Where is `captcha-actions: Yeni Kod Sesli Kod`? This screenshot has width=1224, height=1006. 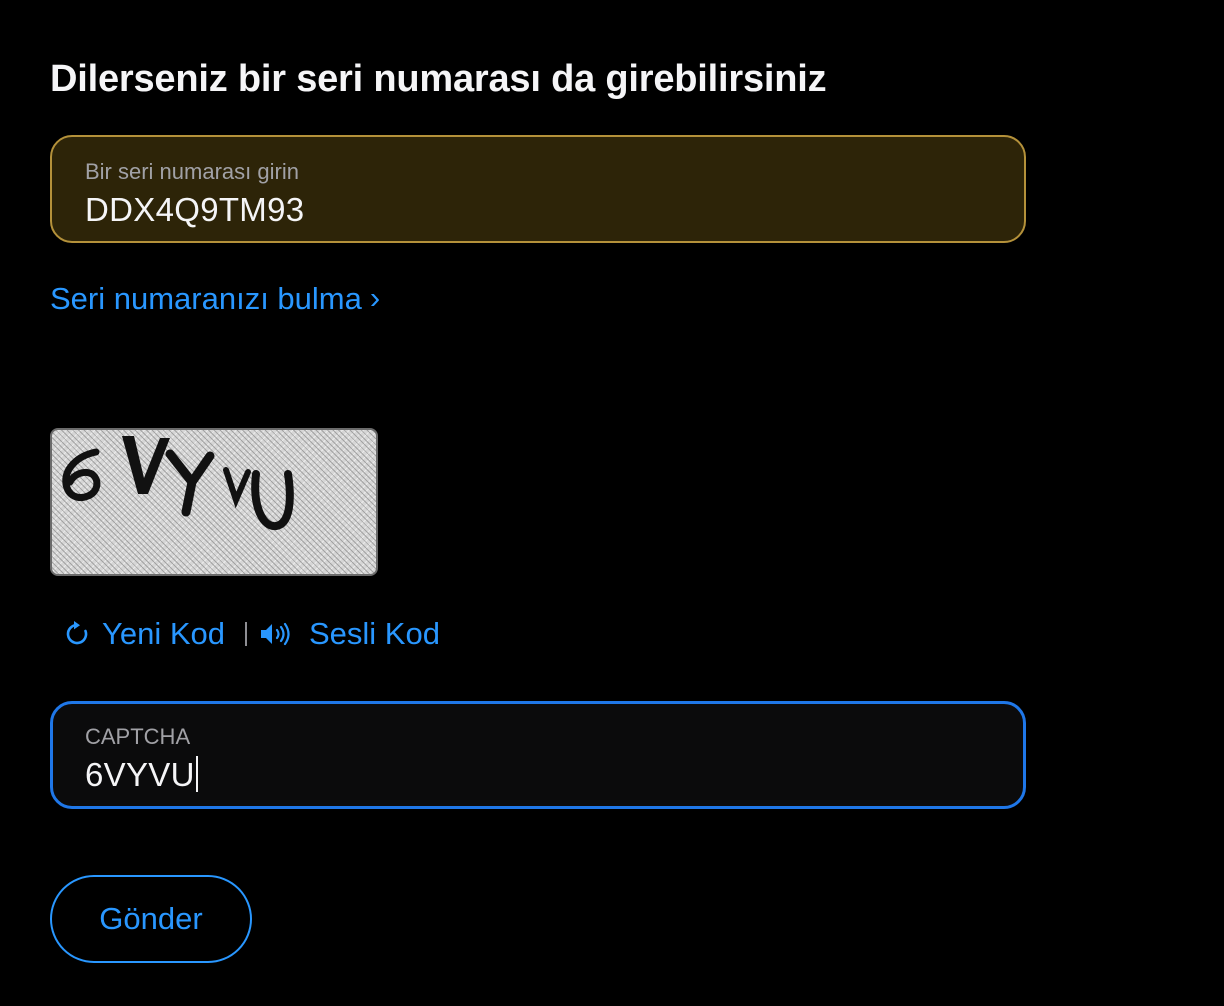
captcha-actions: Yeni Kod Sesli Kod is located at coordinates (252, 634).